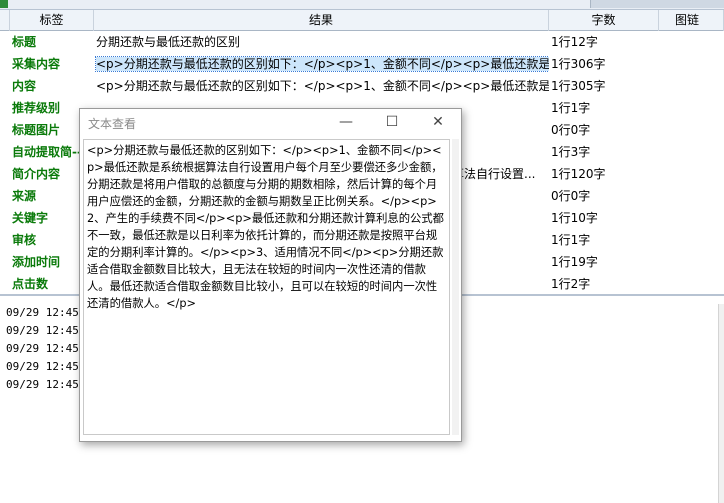 The width and height of the screenshot is (724, 503). Describe the element at coordinates (438, 123) in the screenshot. I see `close-icon: ✕` at that location.